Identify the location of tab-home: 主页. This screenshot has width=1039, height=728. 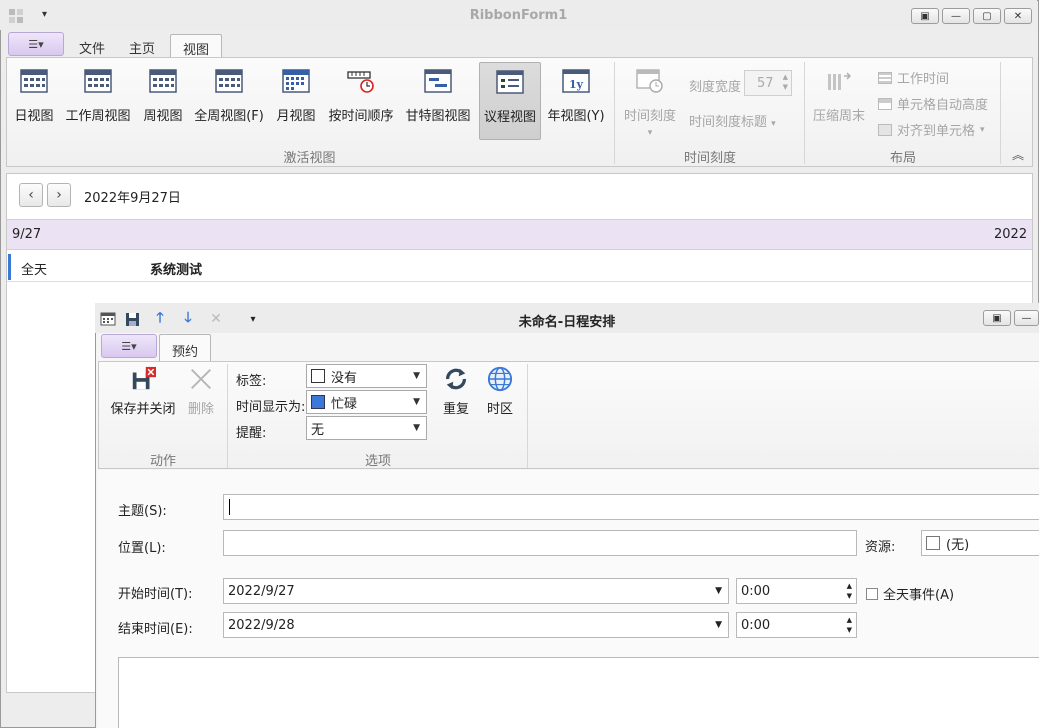
(142, 46).